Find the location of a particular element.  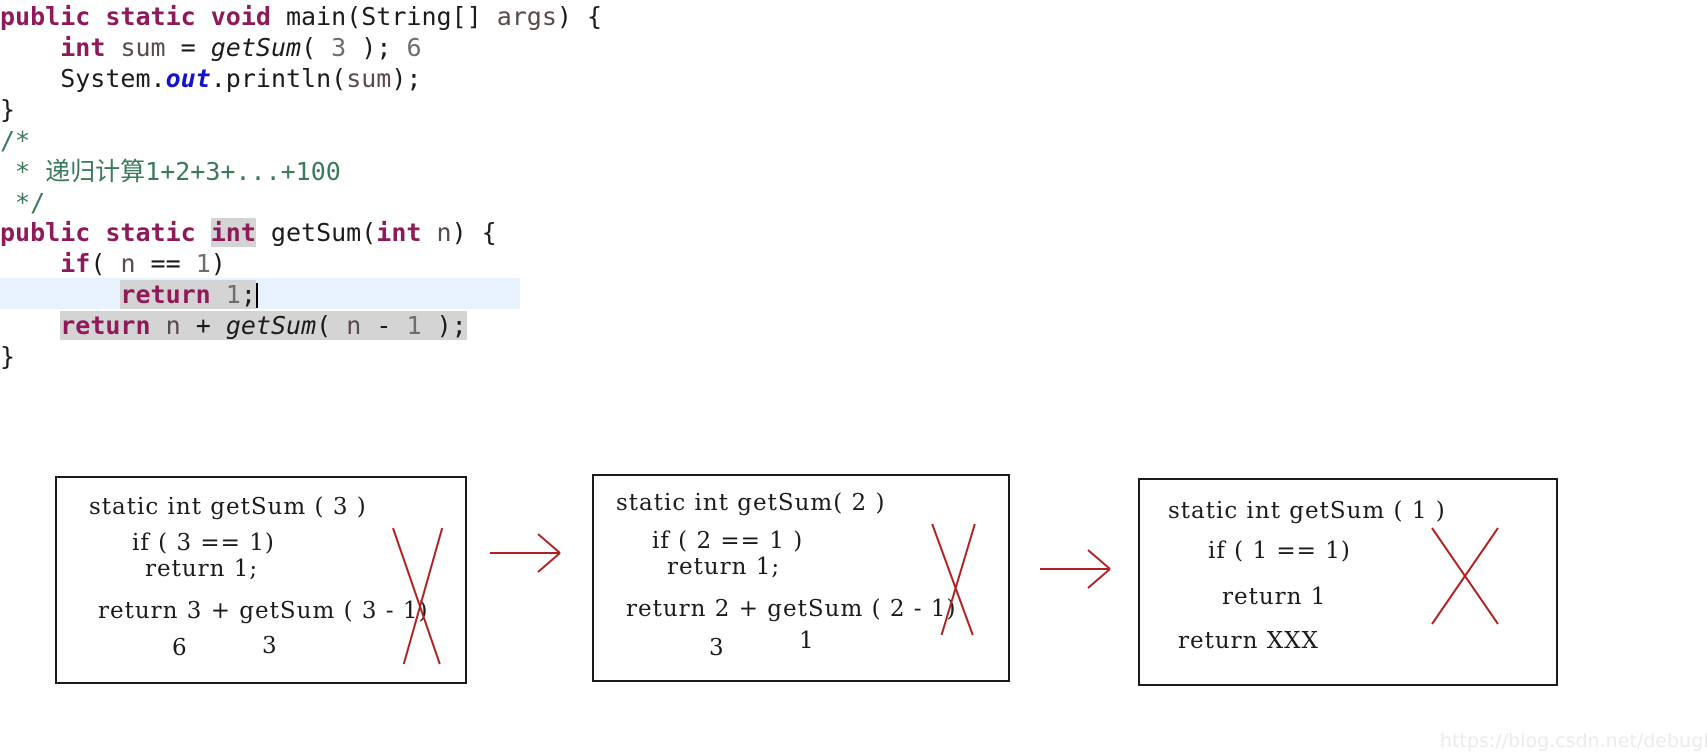

frame-code-line: return 2 + getSum ( 2 - 1) is located at coordinates (791, 609).